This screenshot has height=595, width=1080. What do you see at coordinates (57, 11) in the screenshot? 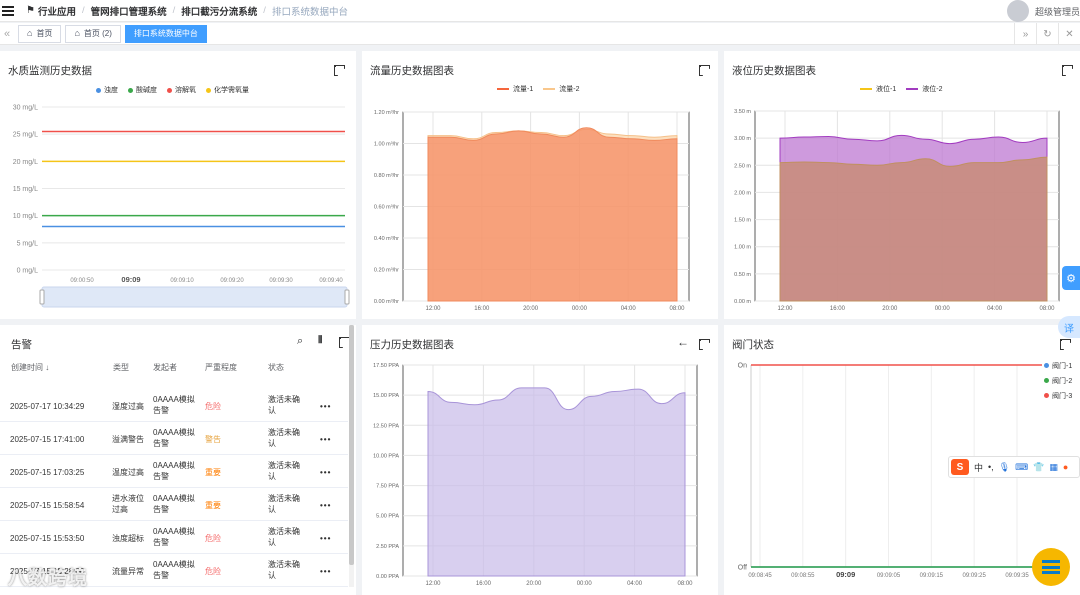
I see `breadcrumb-item: 行业应用` at bounding box center [57, 11].